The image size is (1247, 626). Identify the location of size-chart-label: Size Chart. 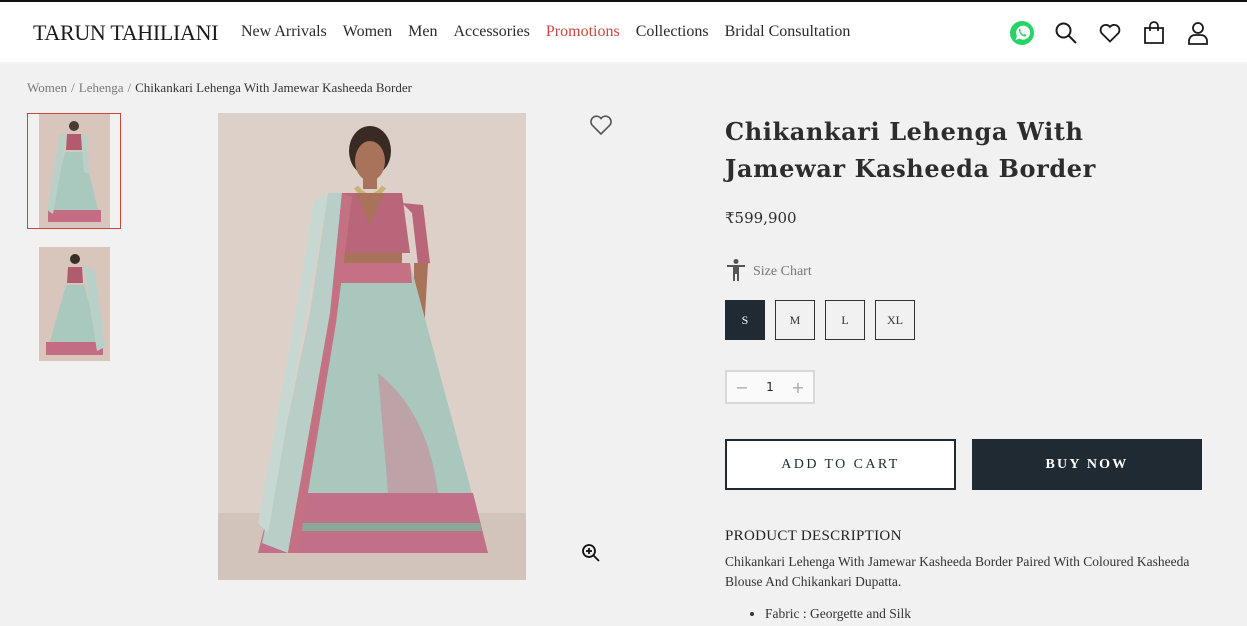
(782, 271).